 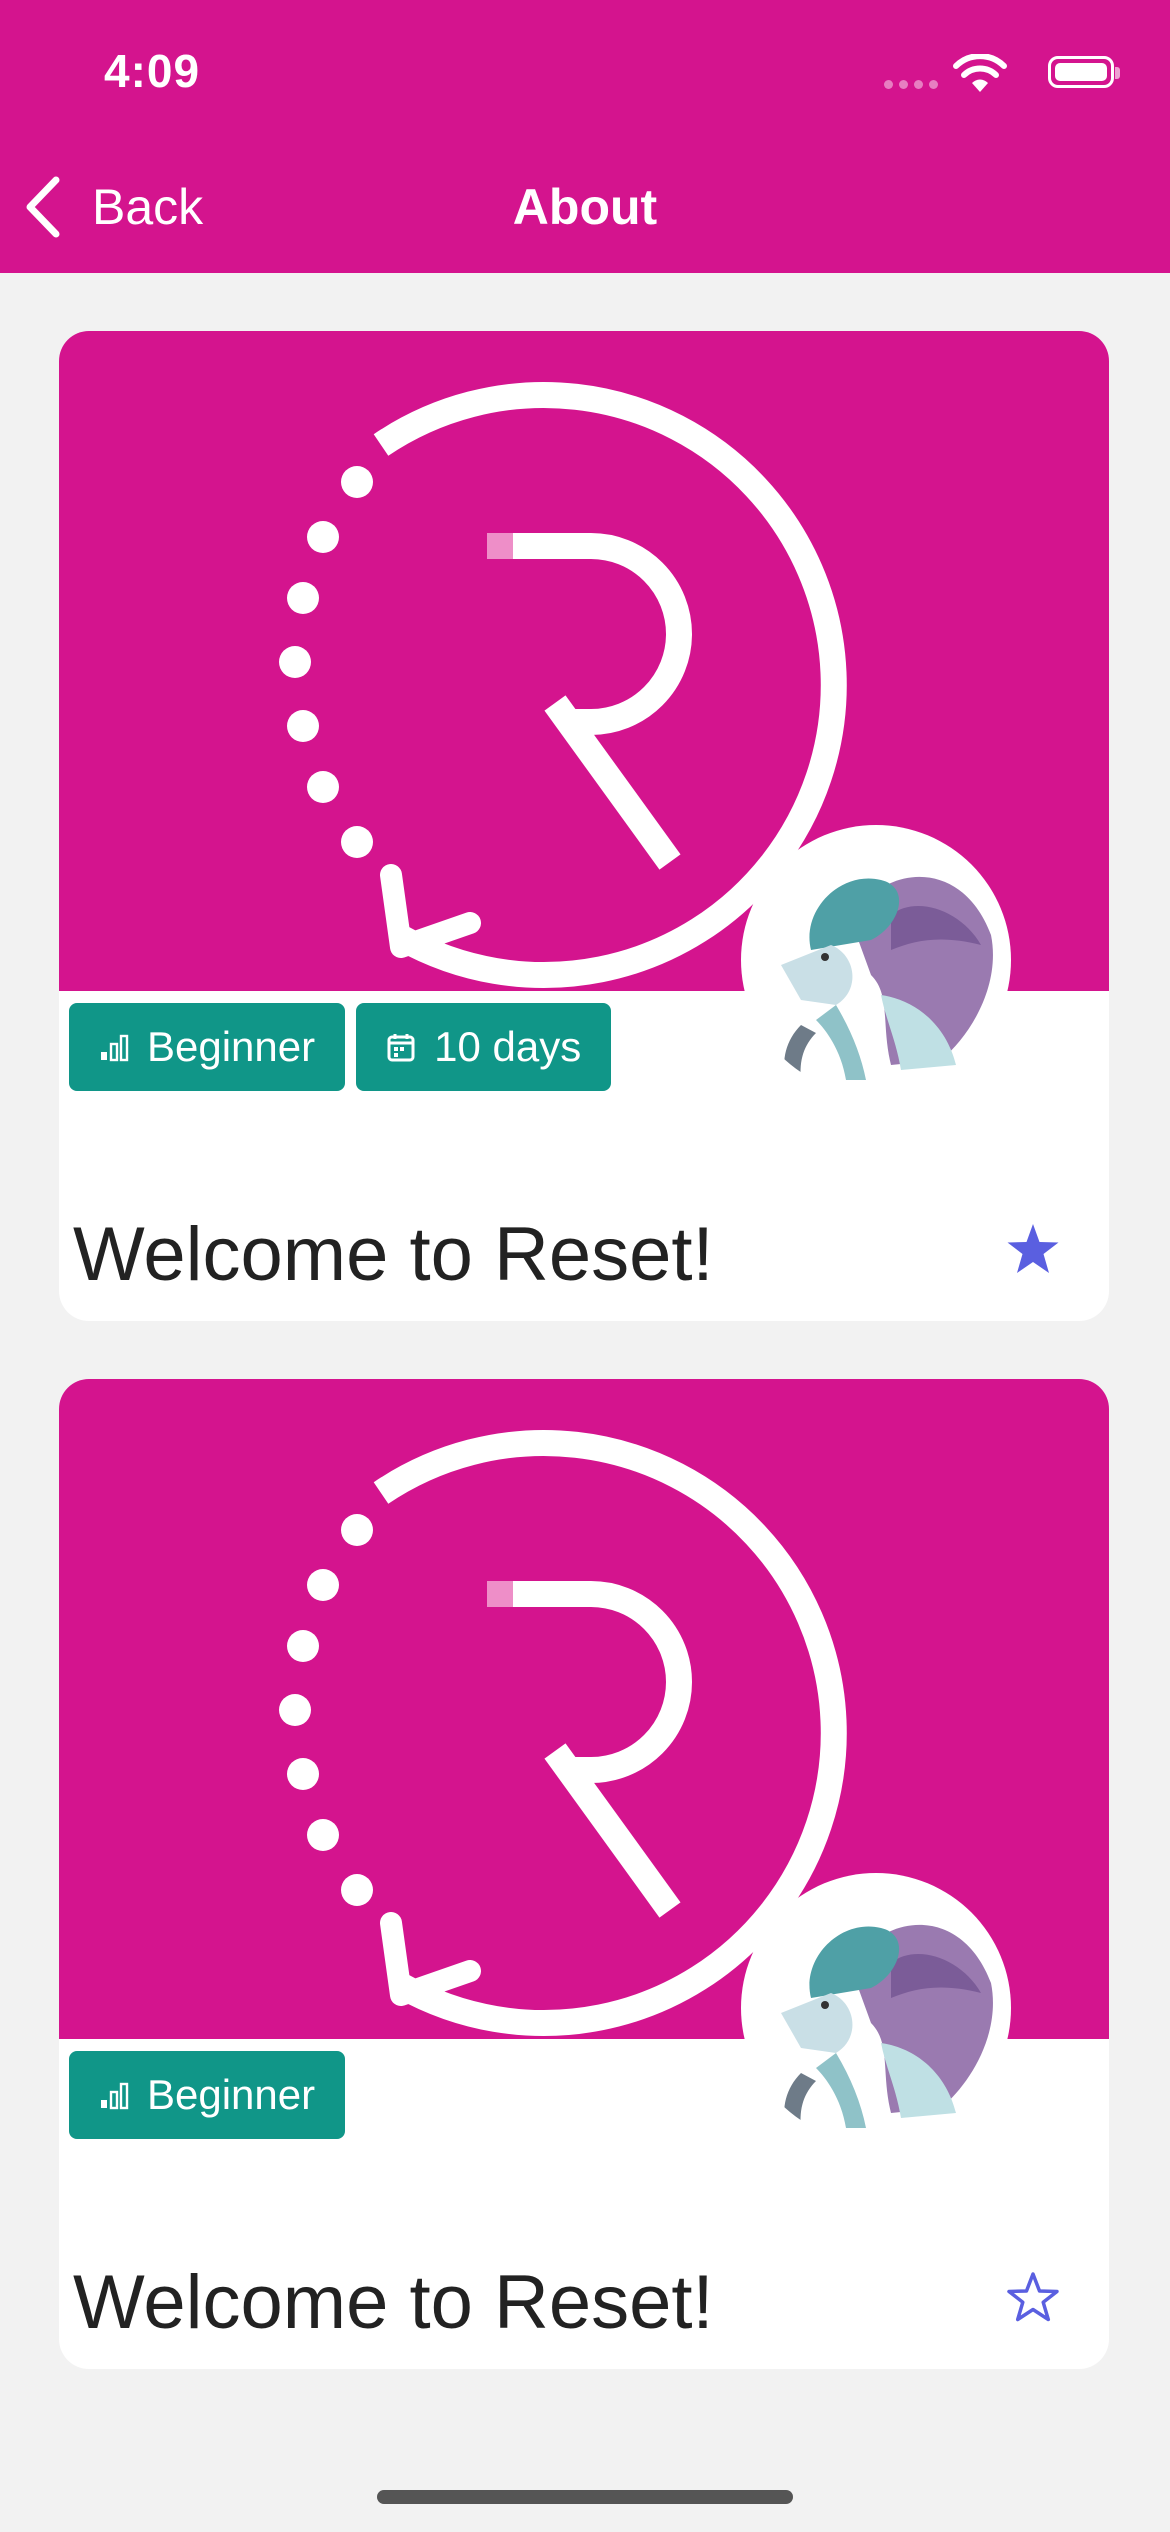 I want to click on battery-icon, so click(x=1084, y=72).